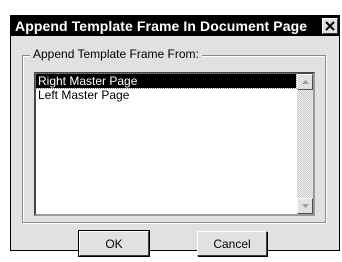 The height and width of the screenshot is (262, 342). Describe the element at coordinates (166, 95) in the screenshot. I see `list-item-left-master-page: Left Master Page` at that location.